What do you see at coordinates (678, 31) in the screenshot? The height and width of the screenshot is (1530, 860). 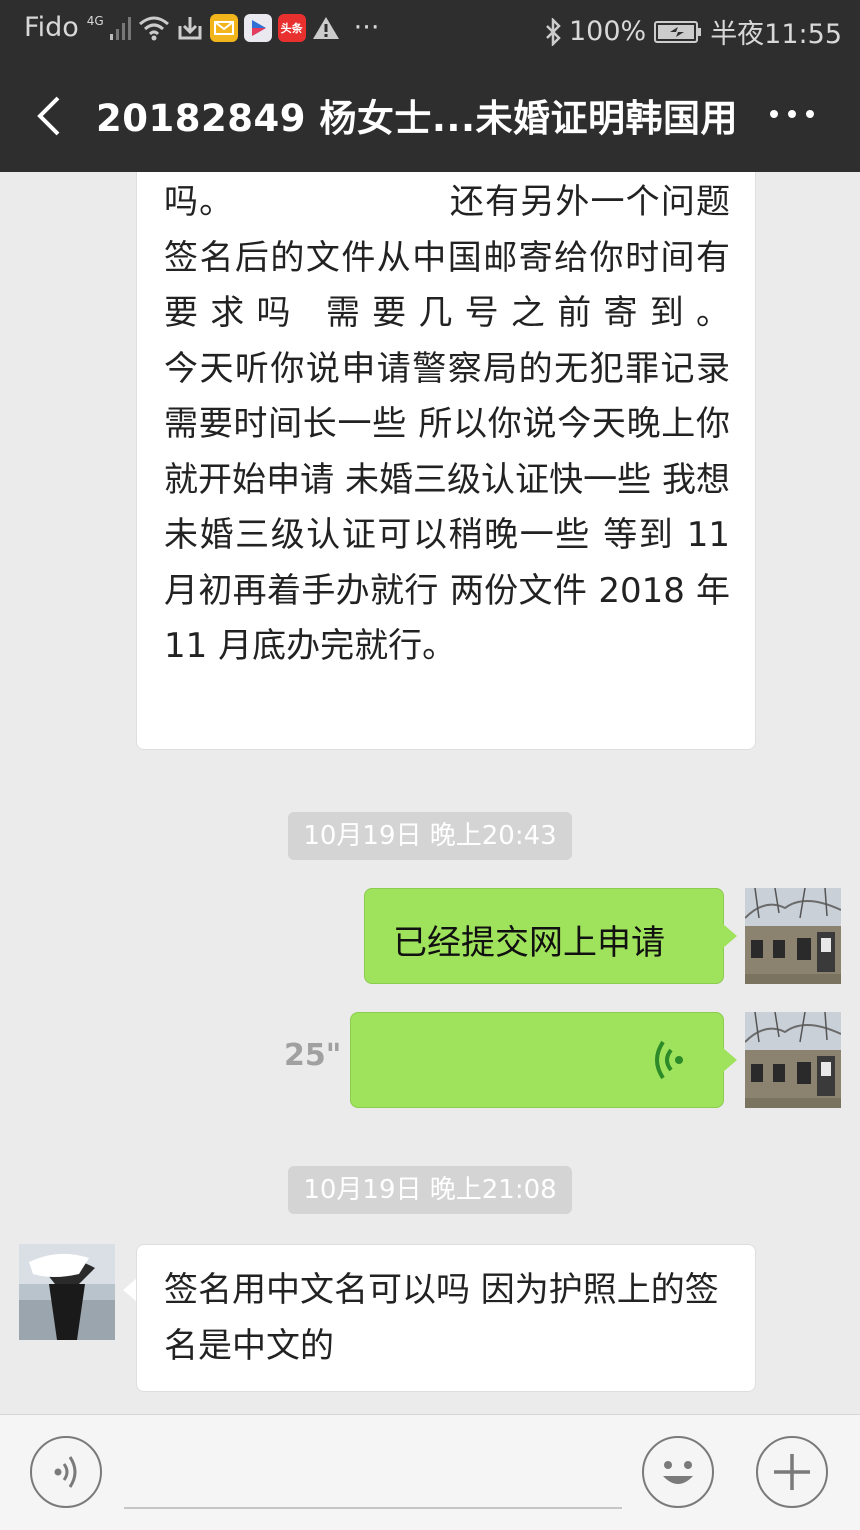 I see `battery-icon` at bounding box center [678, 31].